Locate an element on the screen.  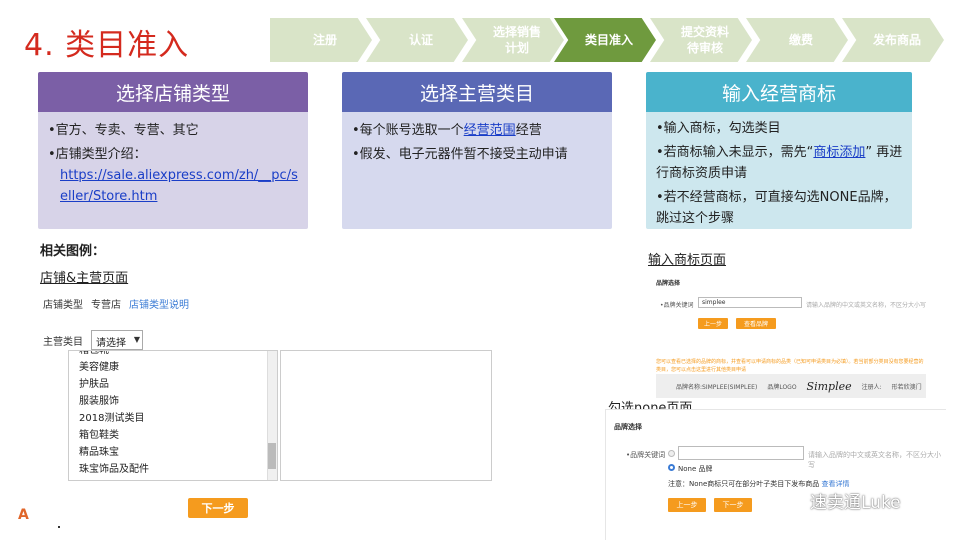
card-title: 选择主营类目 is located at coordinates (477, 92).